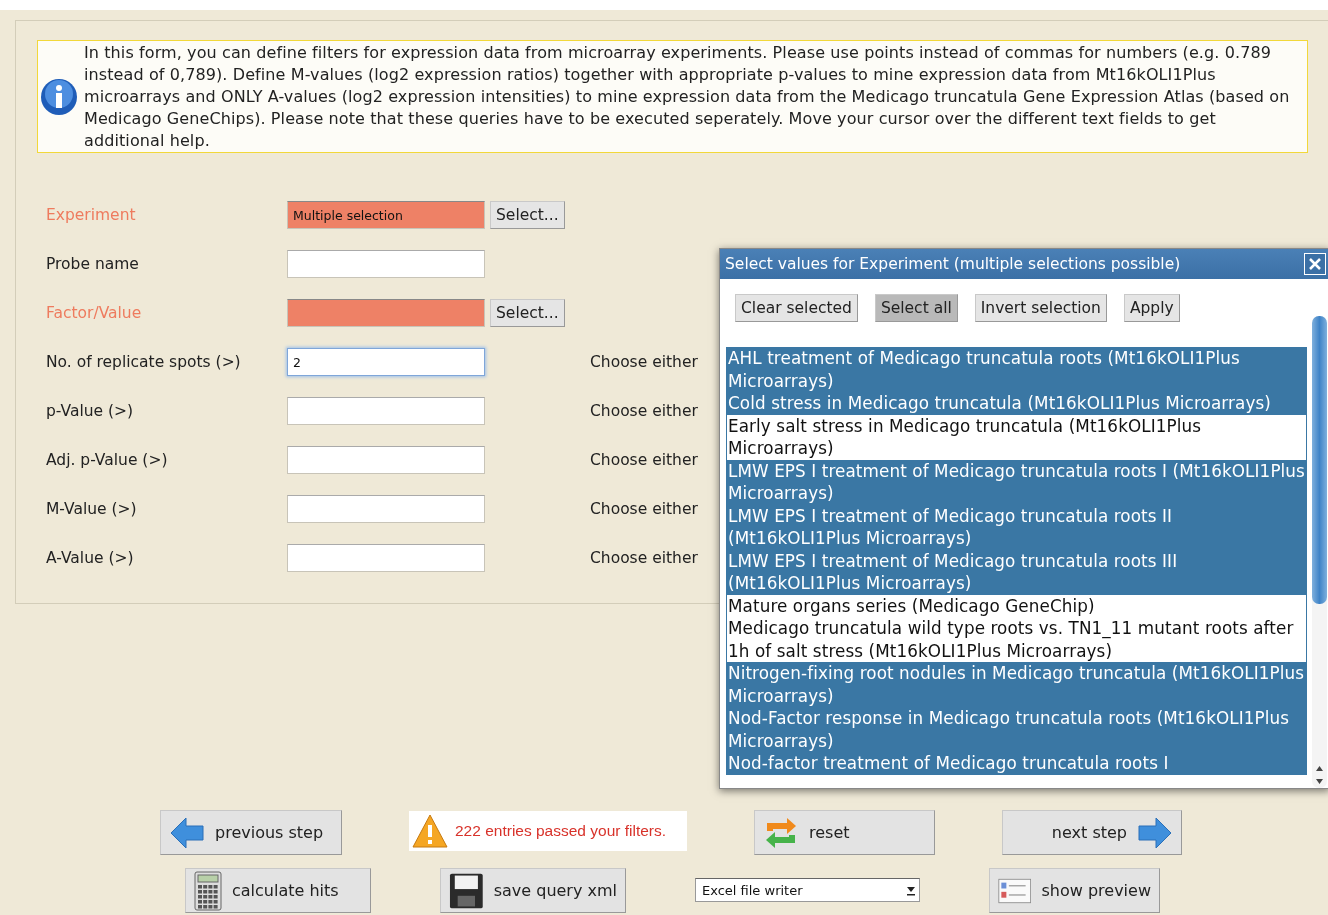  I want to click on field-label: A-Value (>), so click(90, 558).